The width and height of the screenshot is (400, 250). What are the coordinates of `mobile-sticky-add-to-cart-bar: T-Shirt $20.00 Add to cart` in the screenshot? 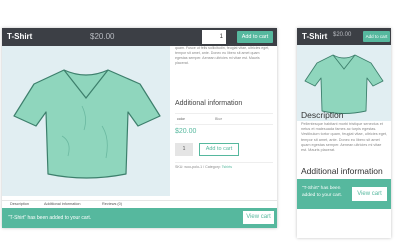 It's located at (344, 36).